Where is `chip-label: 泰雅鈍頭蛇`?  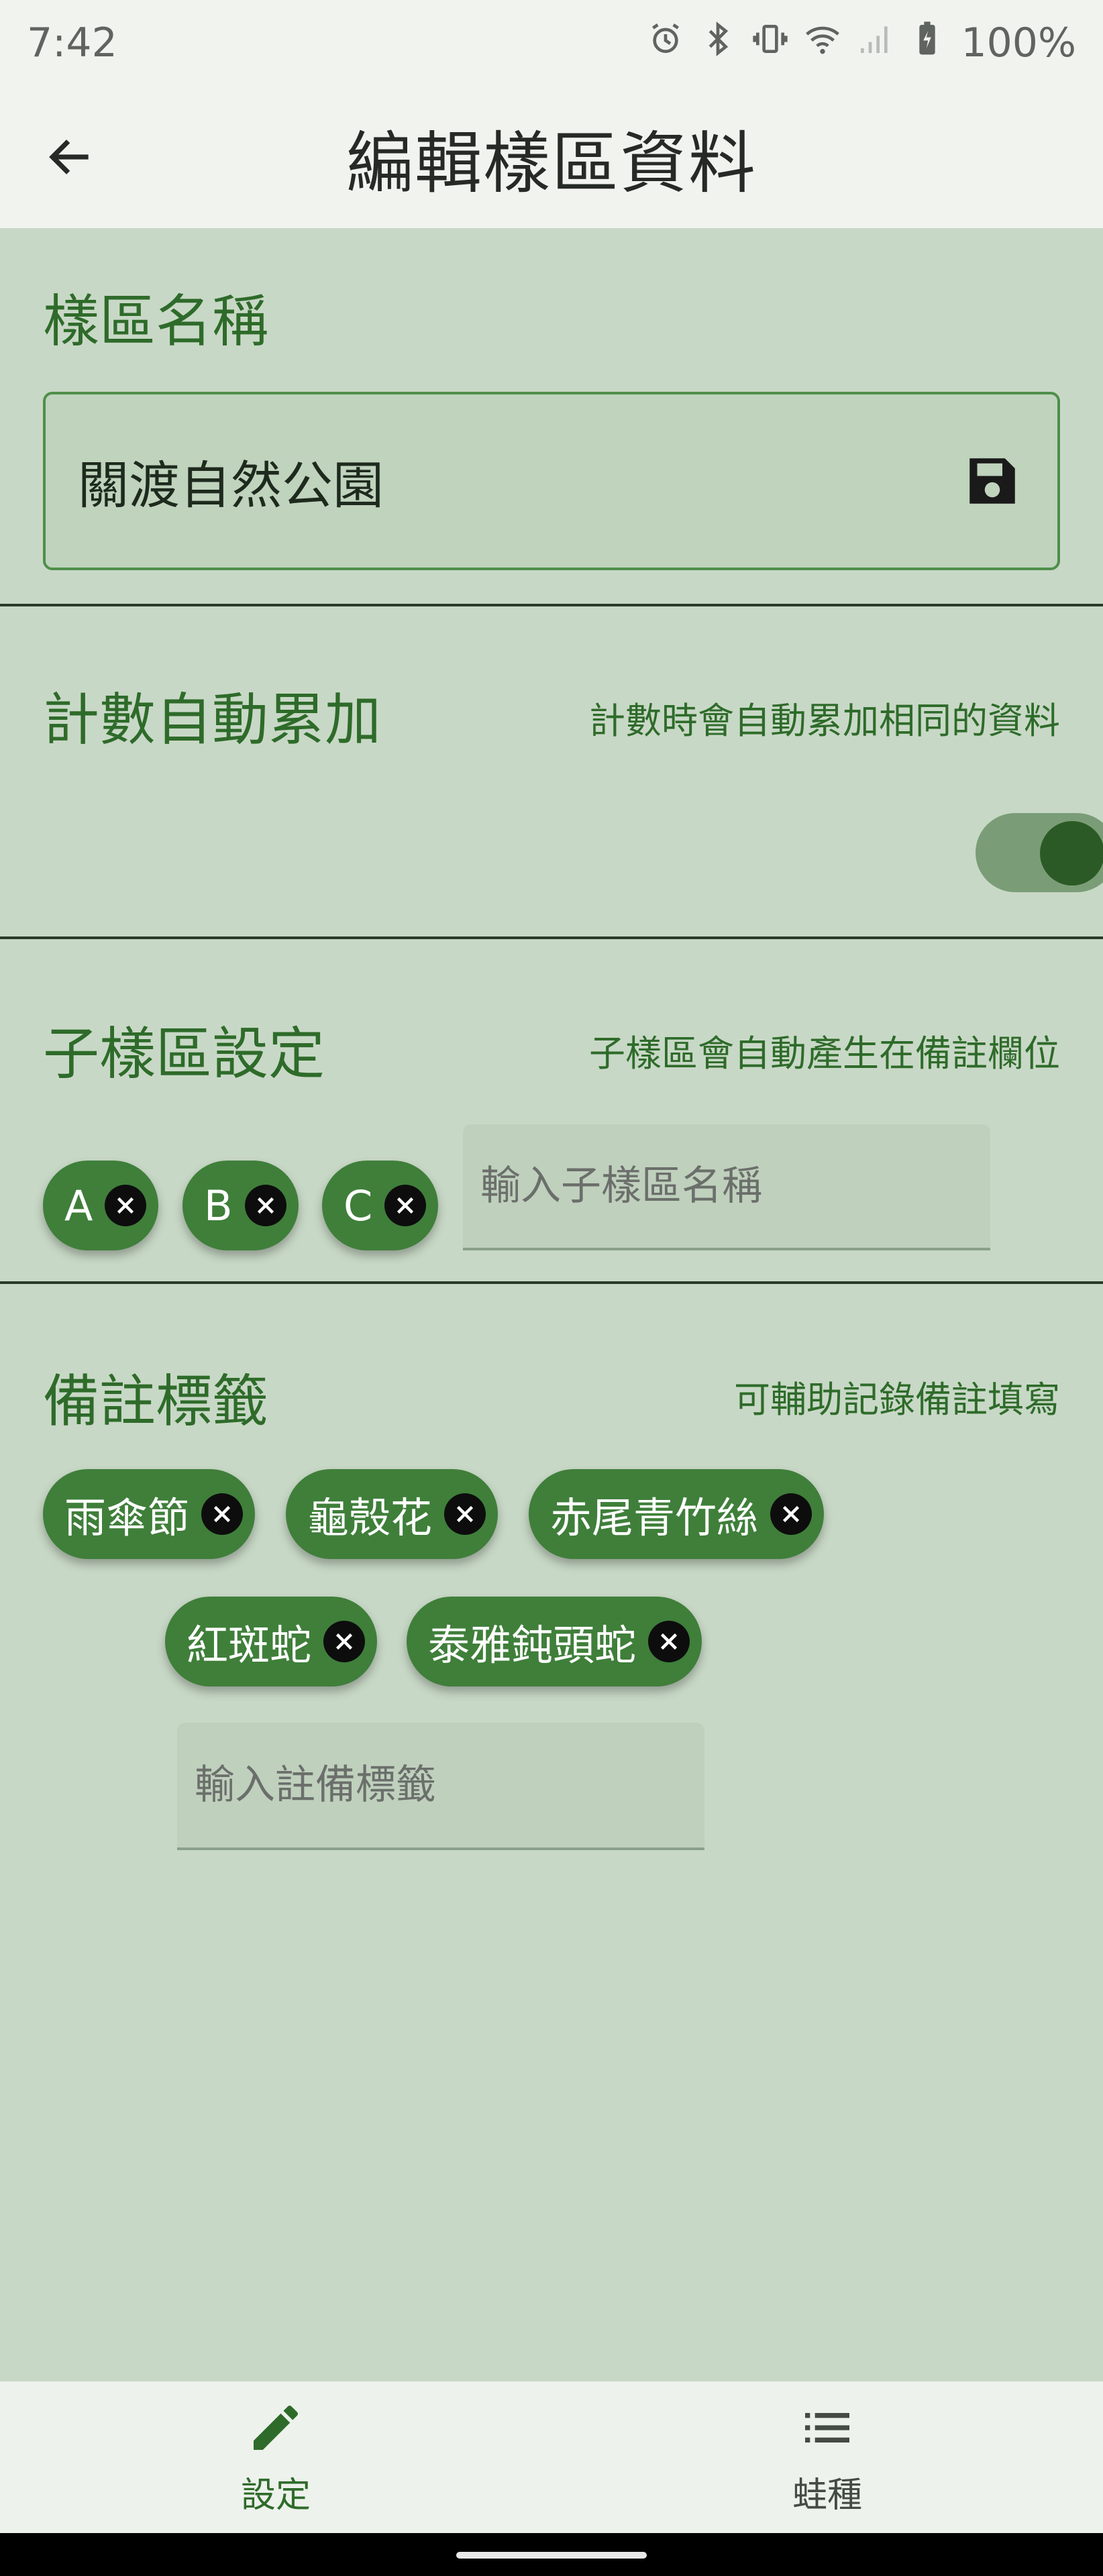
chip-label: 泰雅鈍頭蛇 is located at coordinates (533, 1645).